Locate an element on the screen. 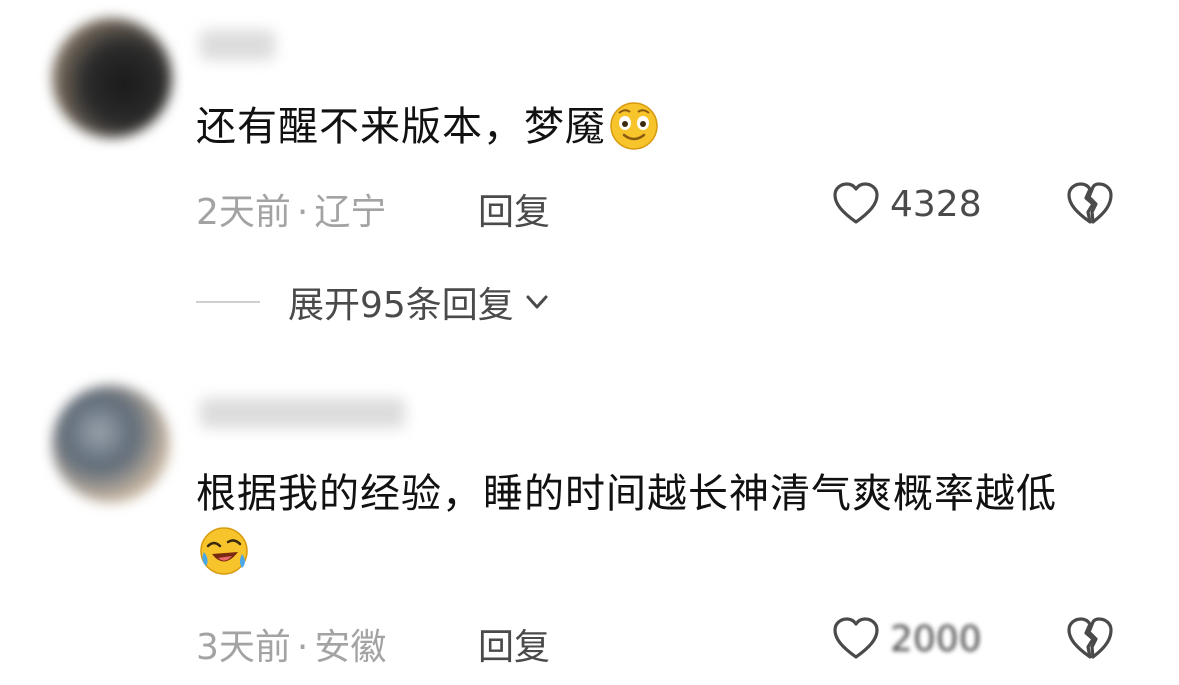 This screenshot has height=685, width=1179. comment-time: 3天前 is located at coordinates (243, 647).